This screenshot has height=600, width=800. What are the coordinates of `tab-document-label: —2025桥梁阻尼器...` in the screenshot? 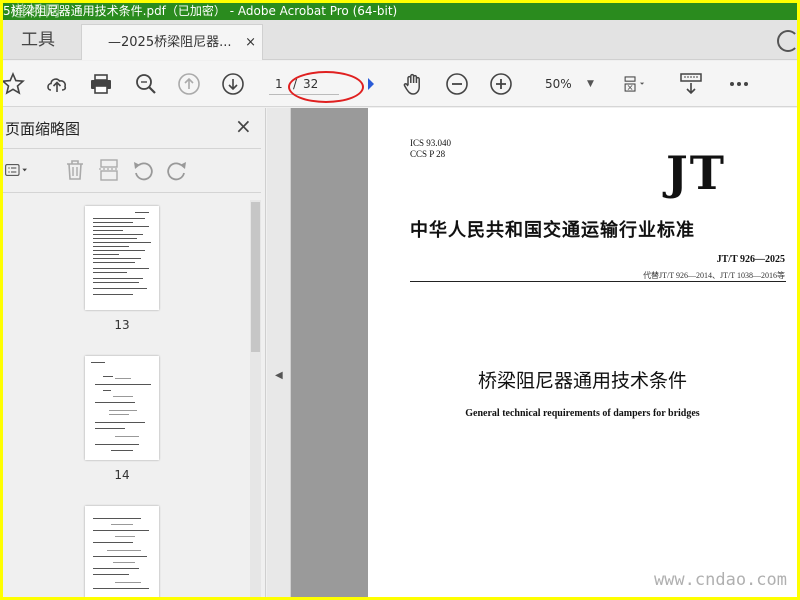 It's located at (170, 42).